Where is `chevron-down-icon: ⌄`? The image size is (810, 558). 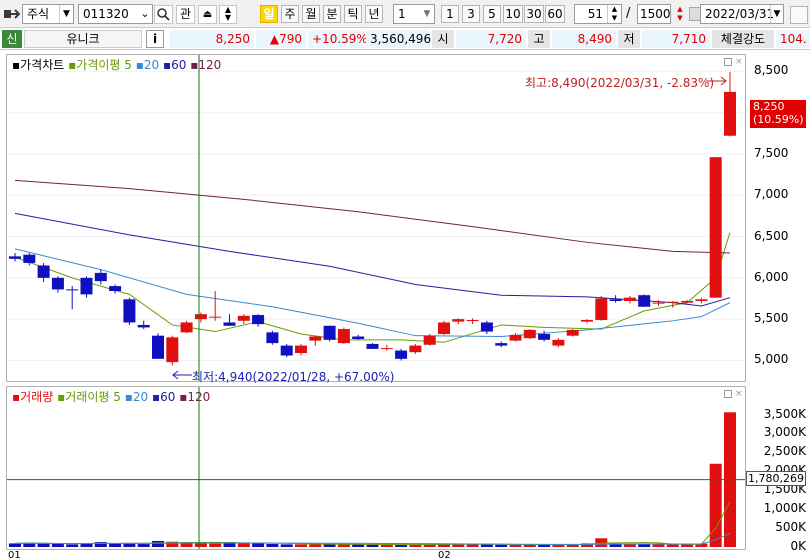 chevron-down-icon: ⌄ is located at coordinates (145, 14).